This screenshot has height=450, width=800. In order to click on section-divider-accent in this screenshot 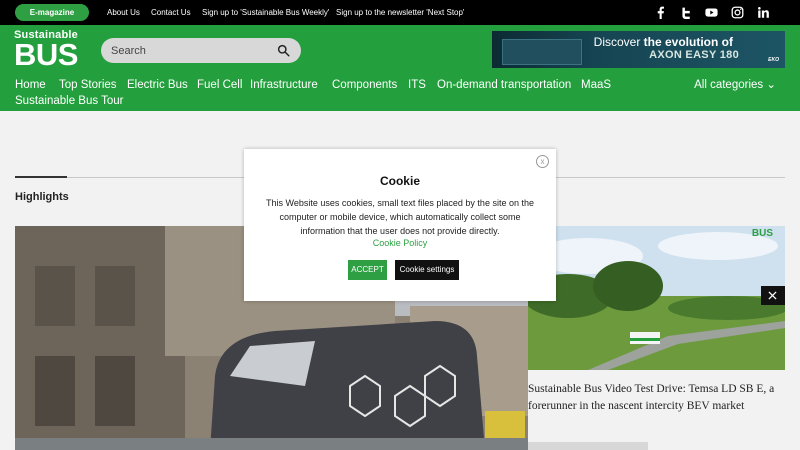, I will do `click(41, 177)`.